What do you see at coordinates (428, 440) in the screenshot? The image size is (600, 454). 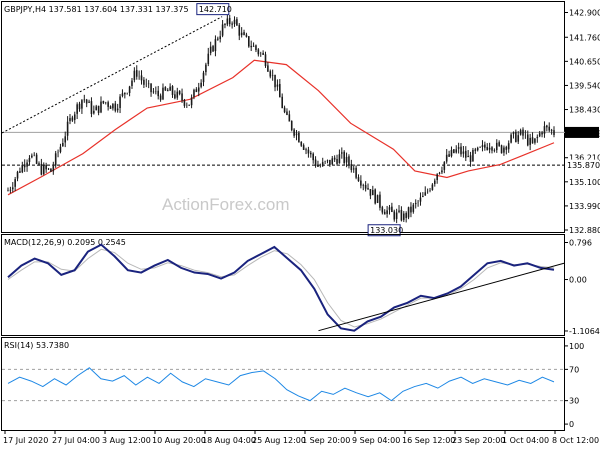 I see `x-tick-label: 16 Sep 12:00` at bounding box center [428, 440].